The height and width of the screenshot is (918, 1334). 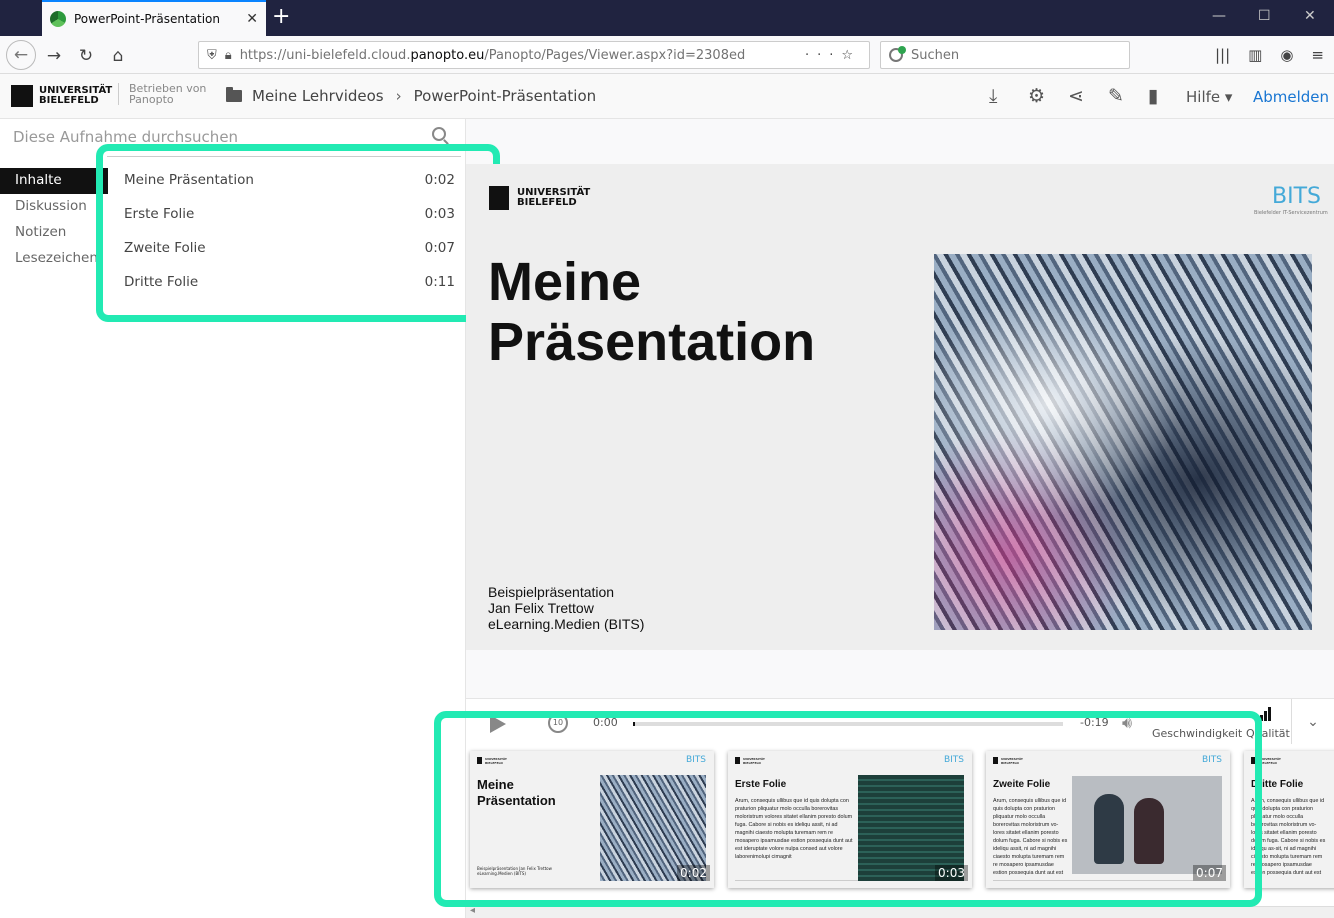 I want to click on slide-server-photo, so click(x=1123, y=442).